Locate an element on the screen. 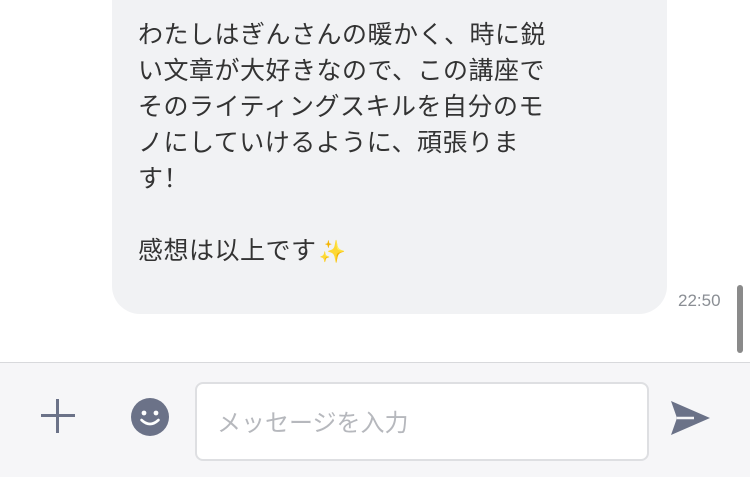  message-input-box is located at coordinates (422, 421).